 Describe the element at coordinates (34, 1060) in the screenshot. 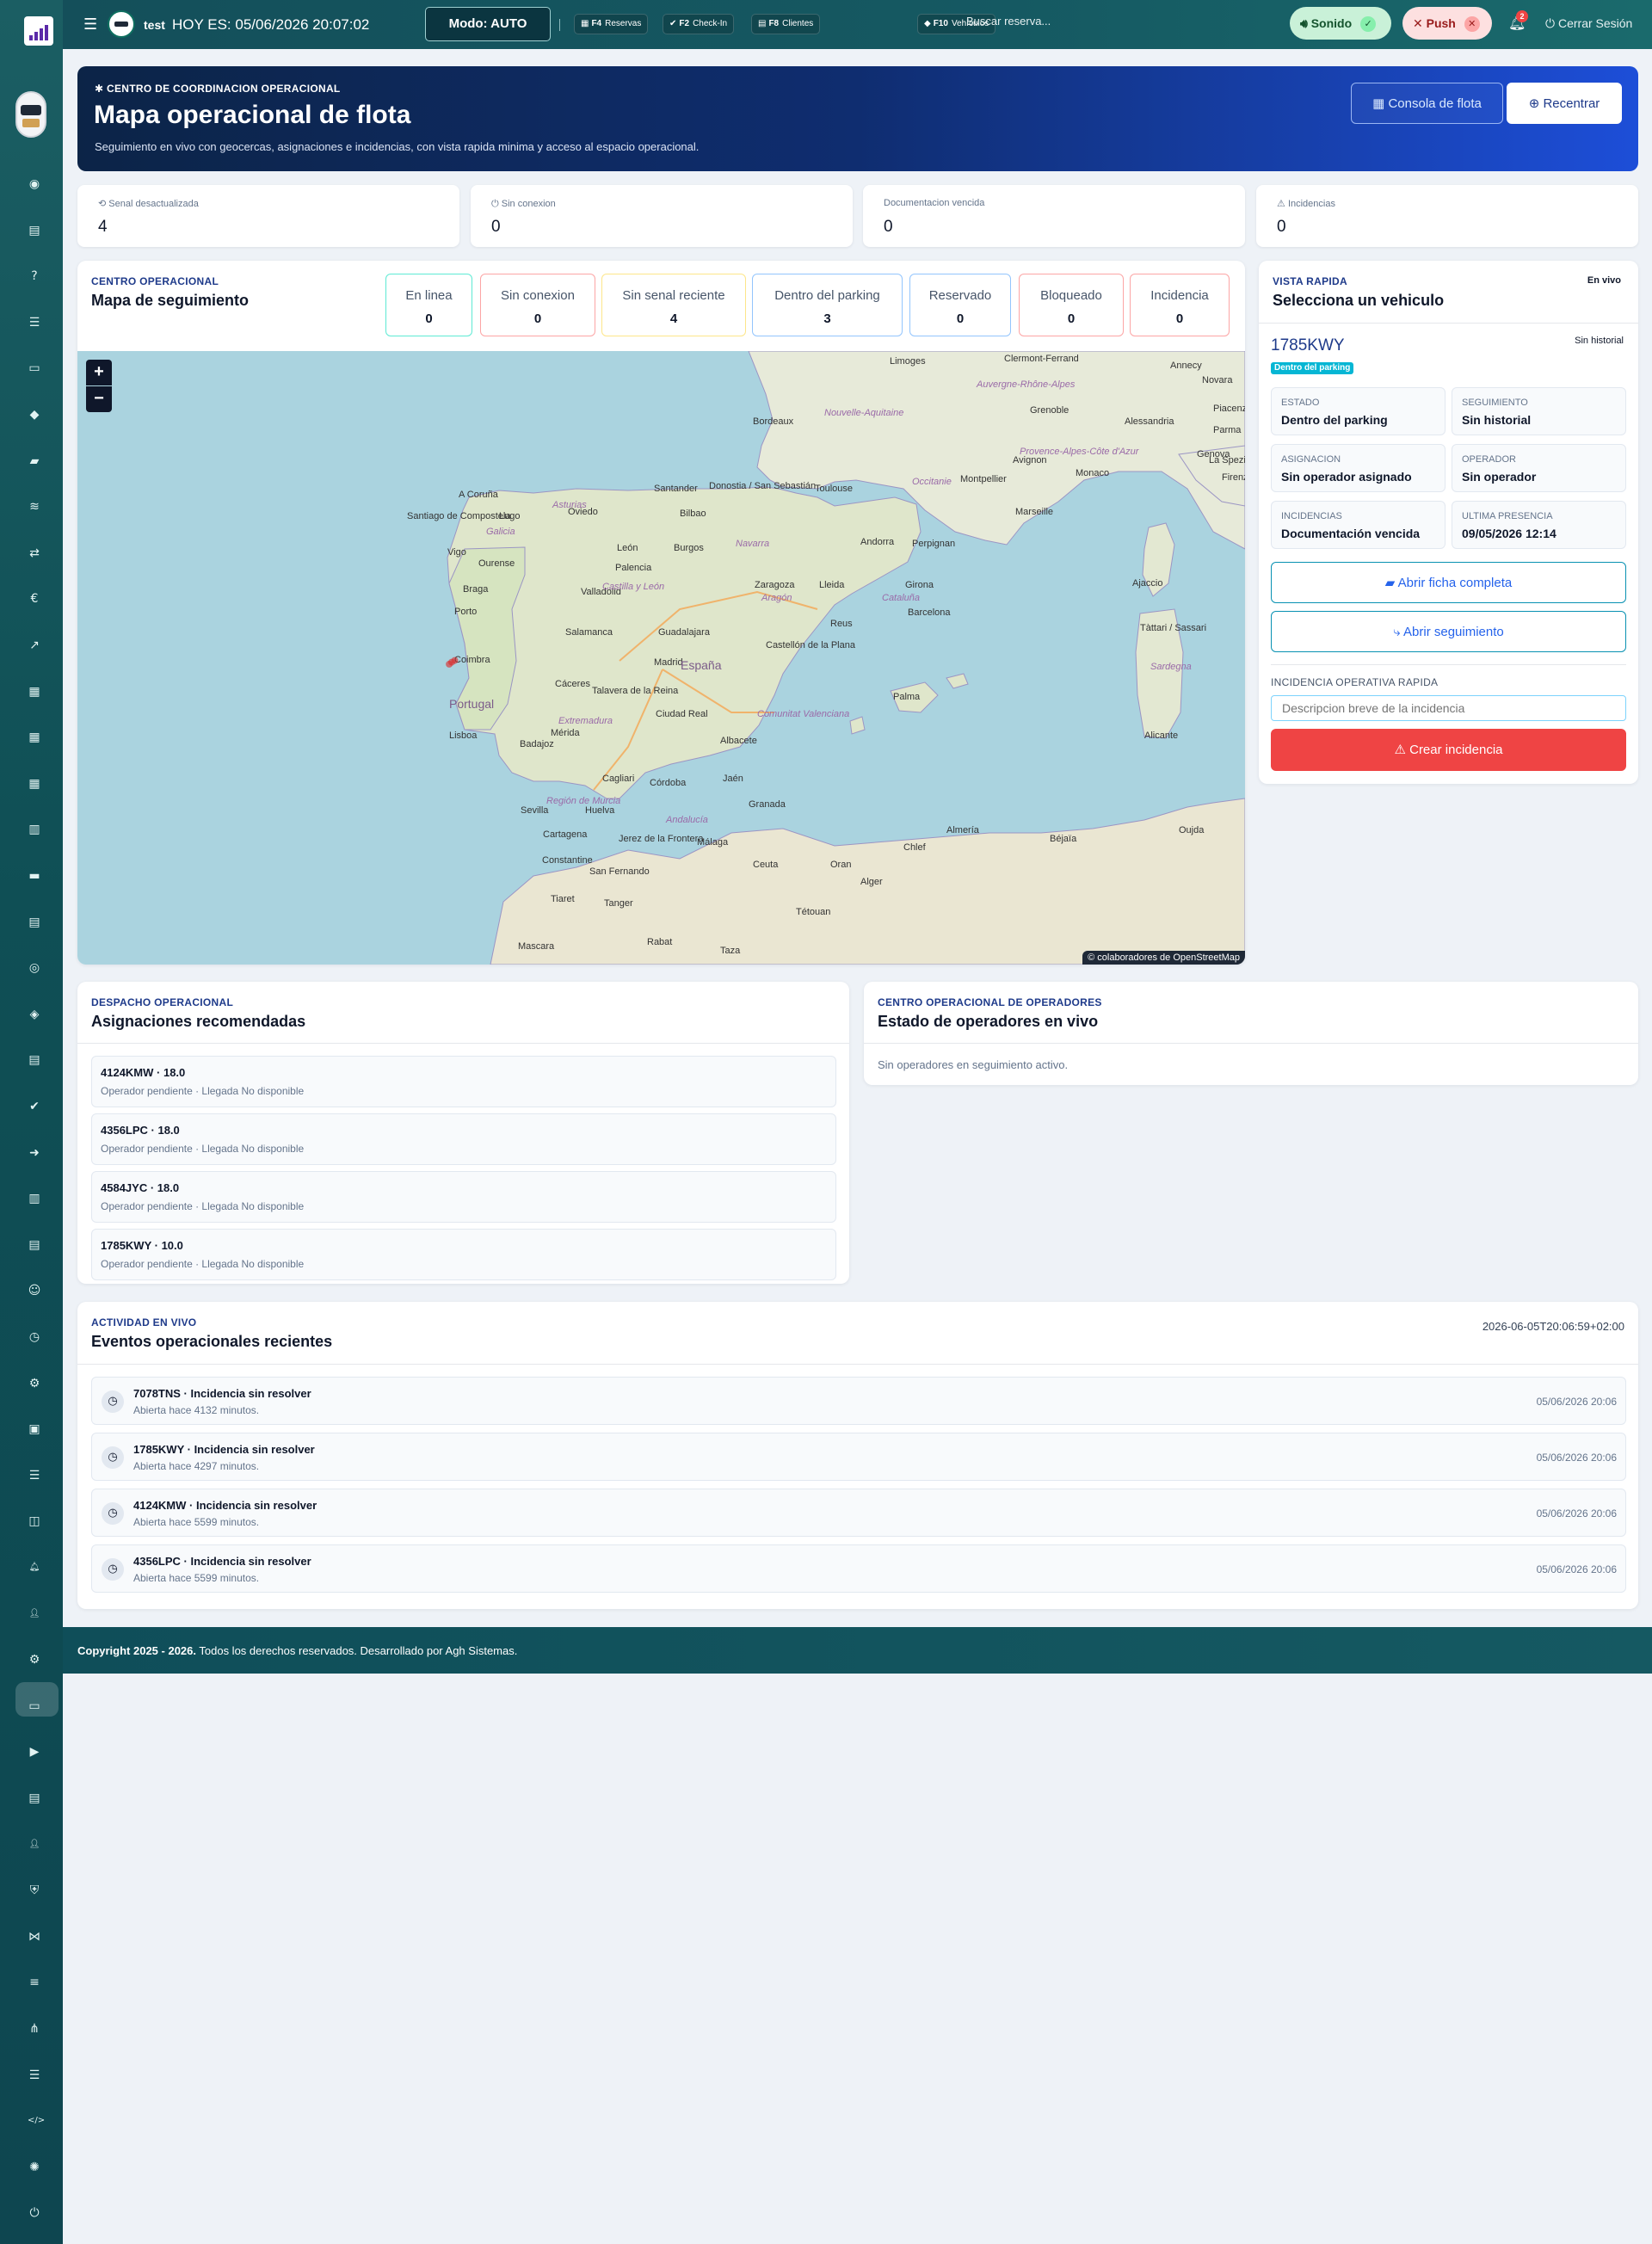

I see `form-icon: ▤` at that location.